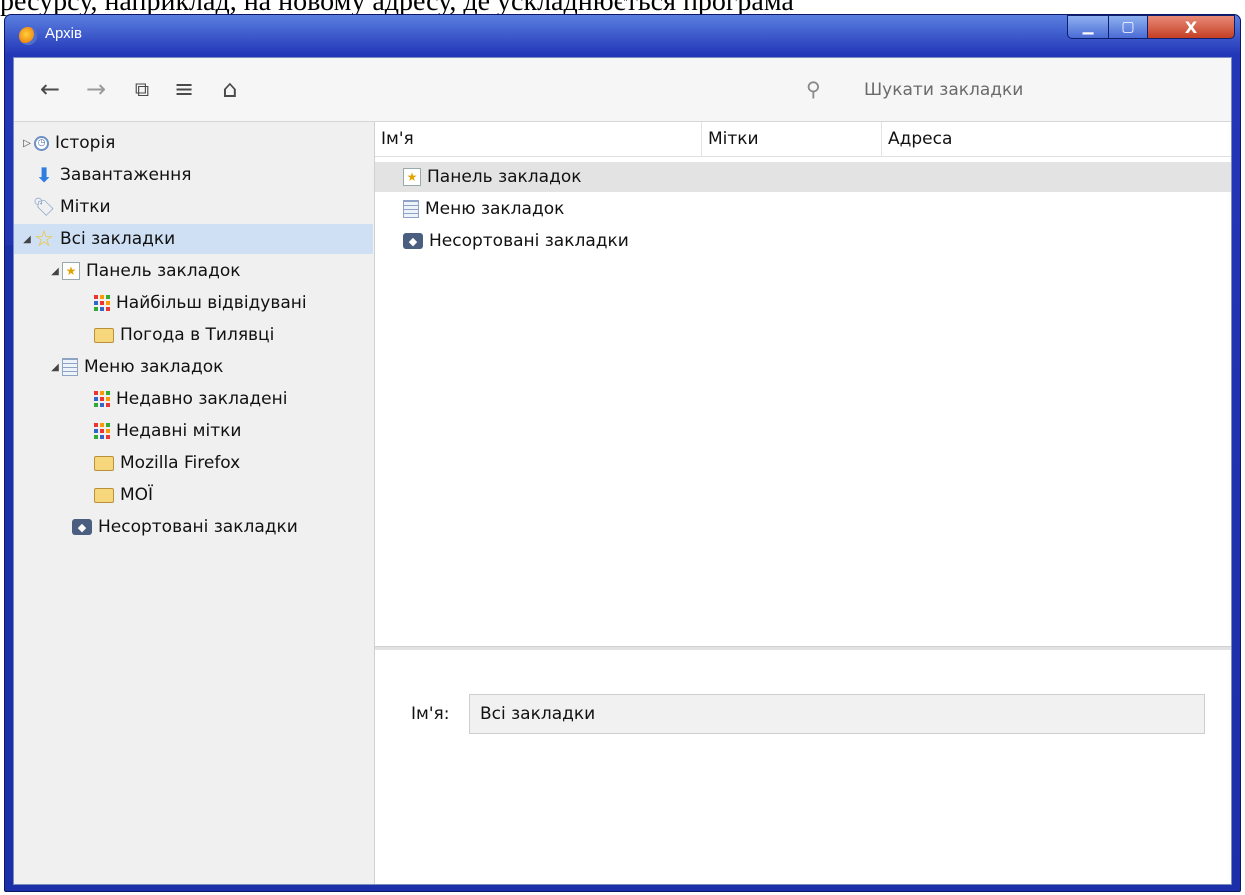 Image resolution: width=1245 pixels, height=895 pixels. I want to click on sidebar-item-label: Панель закладок, so click(163, 271).